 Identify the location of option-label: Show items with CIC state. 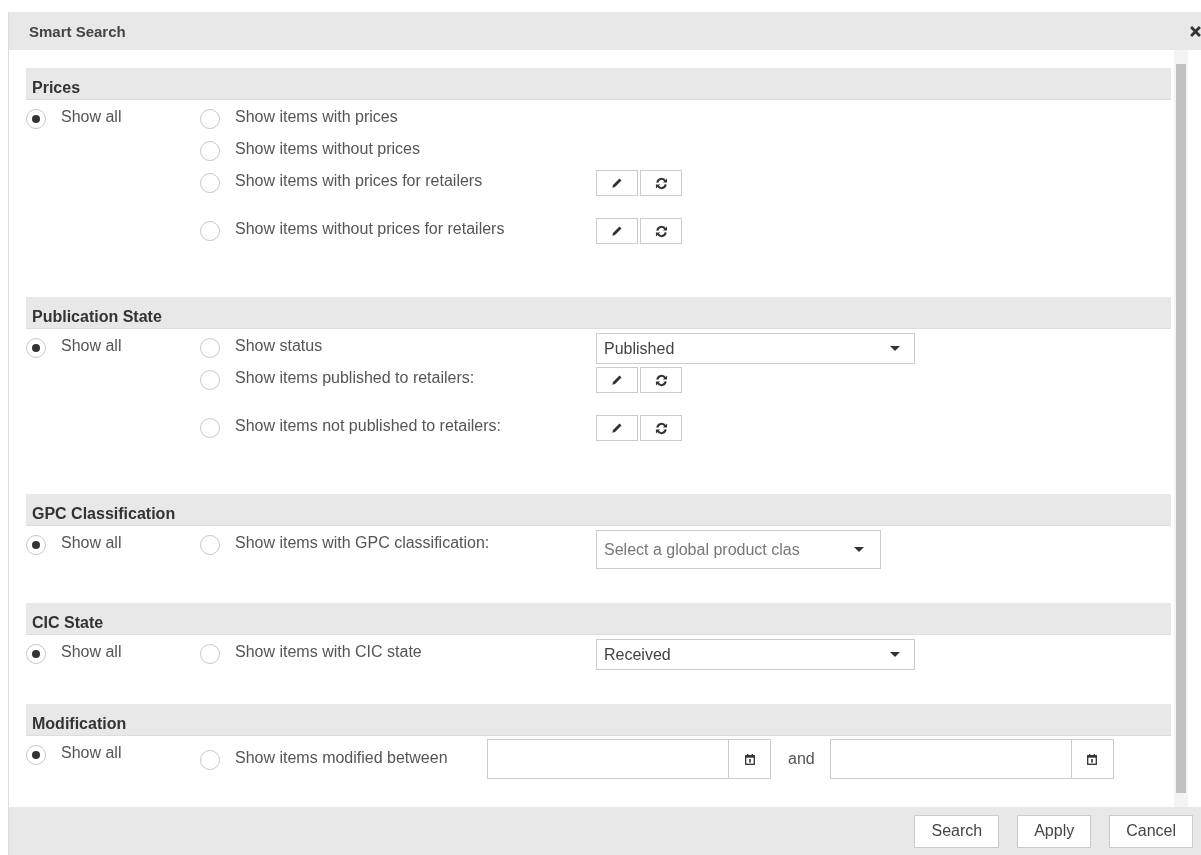
(328, 652).